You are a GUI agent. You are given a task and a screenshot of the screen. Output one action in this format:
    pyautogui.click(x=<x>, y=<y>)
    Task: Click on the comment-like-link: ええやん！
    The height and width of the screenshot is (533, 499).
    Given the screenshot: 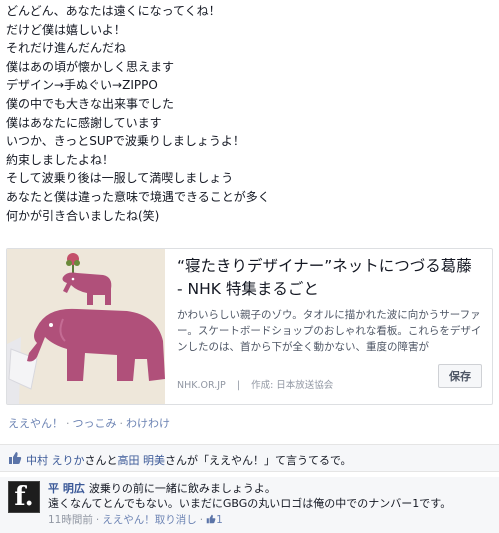 What is the action you would take?
    pyautogui.click(x=128, y=520)
    